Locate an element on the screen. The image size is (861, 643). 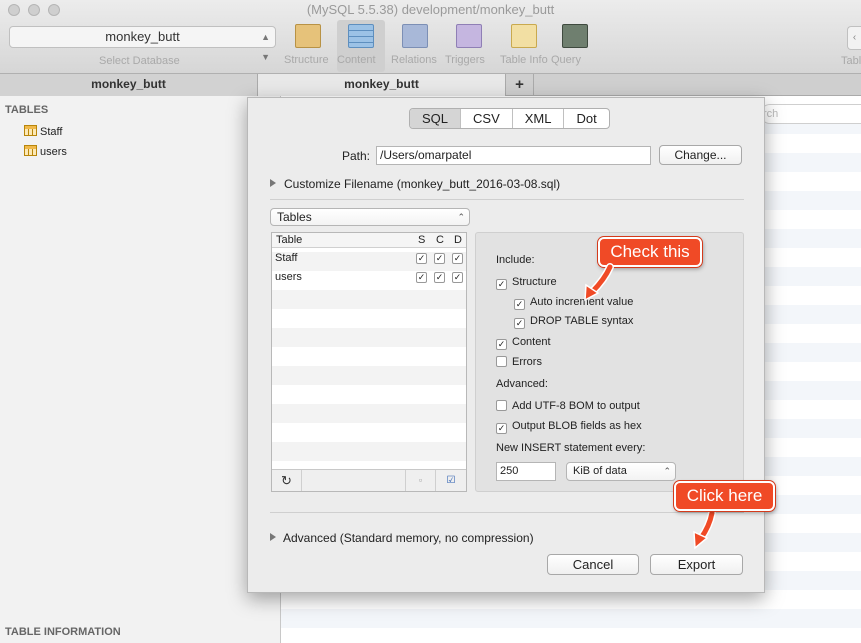
annotation-arrows is located at coordinates (650, 406).